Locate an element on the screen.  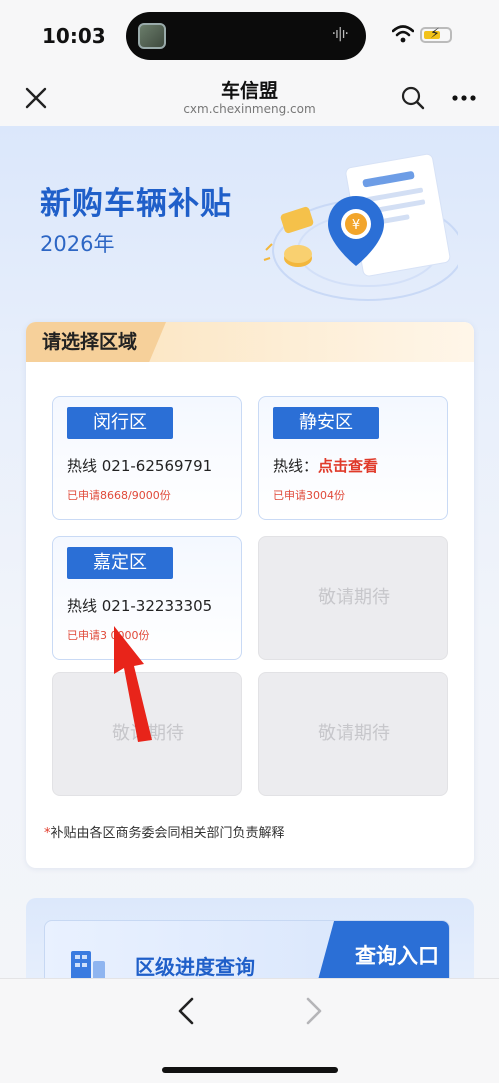
status-time: 10:03 is located at coordinates (74, 36).